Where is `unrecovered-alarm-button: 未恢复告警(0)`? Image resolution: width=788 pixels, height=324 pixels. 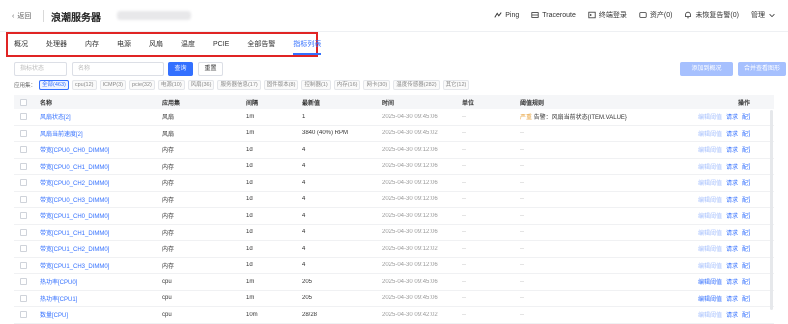 unrecovered-alarm-button: 未恢复告警(0) is located at coordinates (711, 15).